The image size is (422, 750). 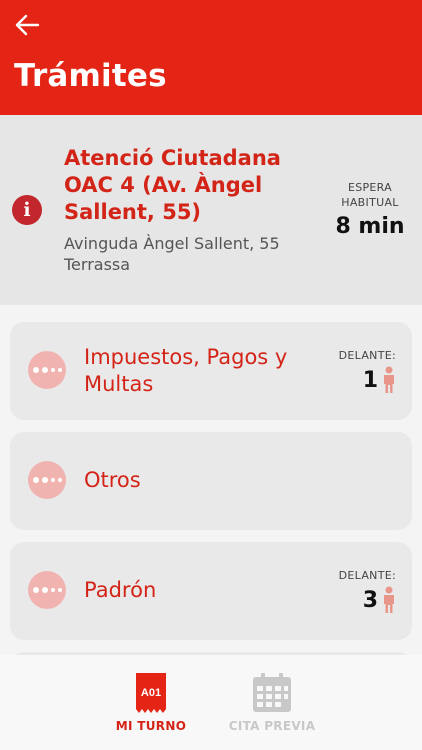 I want to click on ticket-icon-text: A01, so click(x=151, y=693).